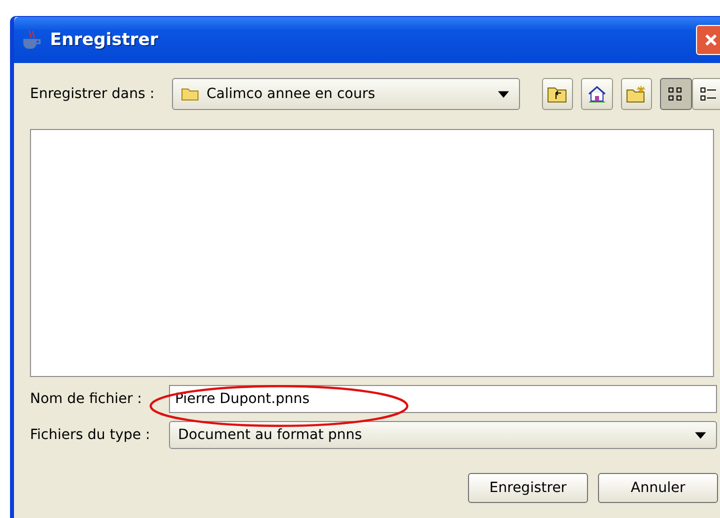 Image resolution: width=720 pixels, height=518 pixels. What do you see at coordinates (658, 488) in the screenshot?
I see `cancel-button: Annuler` at bounding box center [658, 488].